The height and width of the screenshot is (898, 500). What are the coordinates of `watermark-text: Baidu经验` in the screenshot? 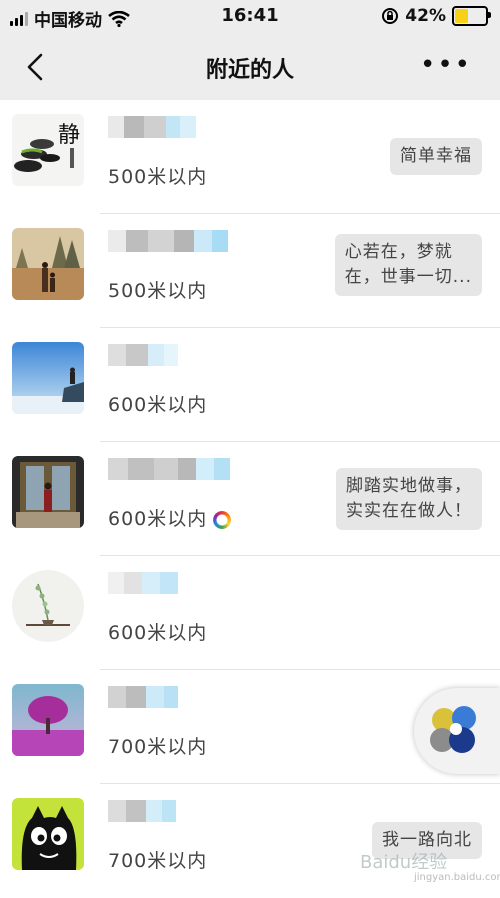 It's located at (404, 862).